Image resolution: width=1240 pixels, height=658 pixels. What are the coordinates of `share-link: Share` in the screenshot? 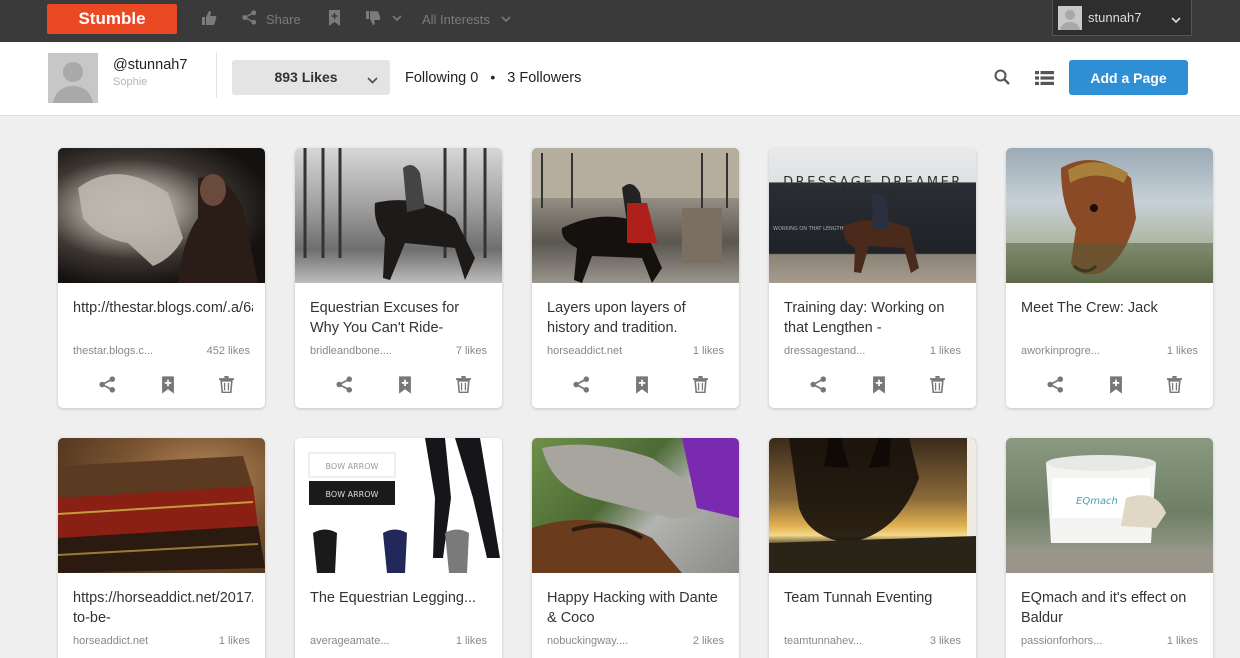 It's located at (283, 19).